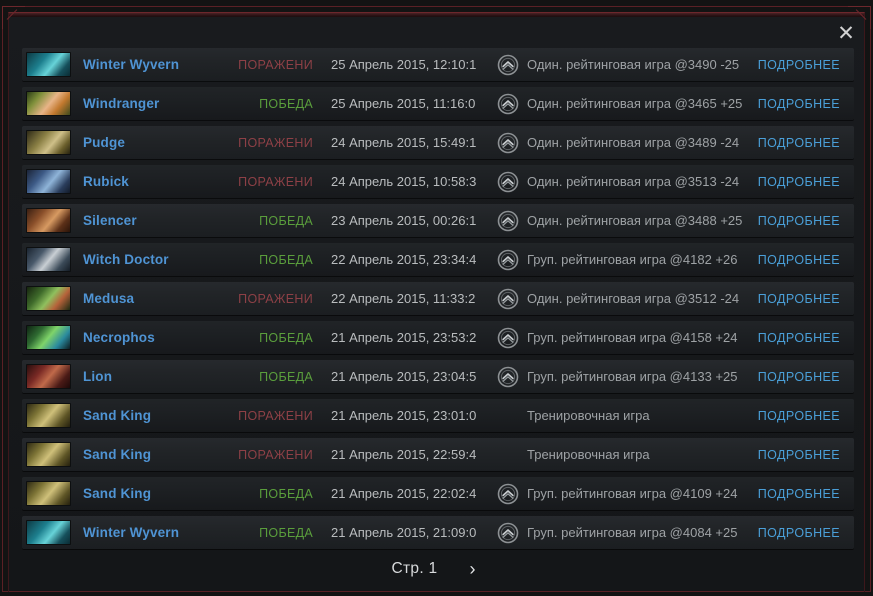 This screenshot has height=596, width=873. What do you see at coordinates (48, 259) in the screenshot?
I see `hero-portrait-witch-doctor` at bounding box center [48, 259].